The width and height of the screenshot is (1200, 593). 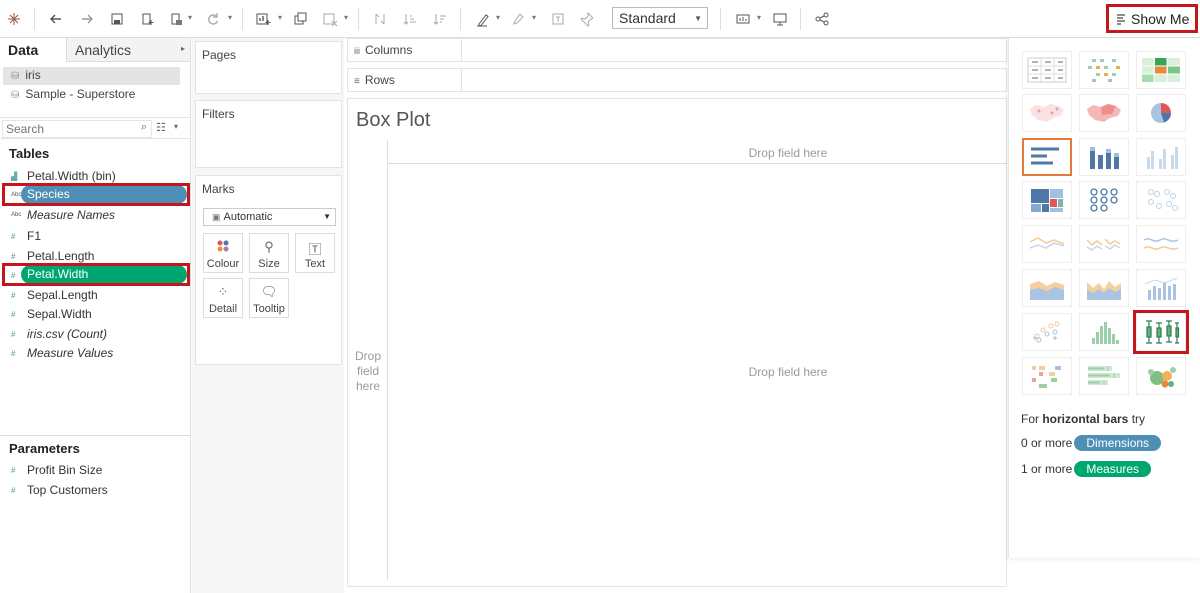 What do you see at coordinates (1085, 419) in the screenshot?
I see `hint-chart-type: horizontal bars` at bounding box center [1085, 419].